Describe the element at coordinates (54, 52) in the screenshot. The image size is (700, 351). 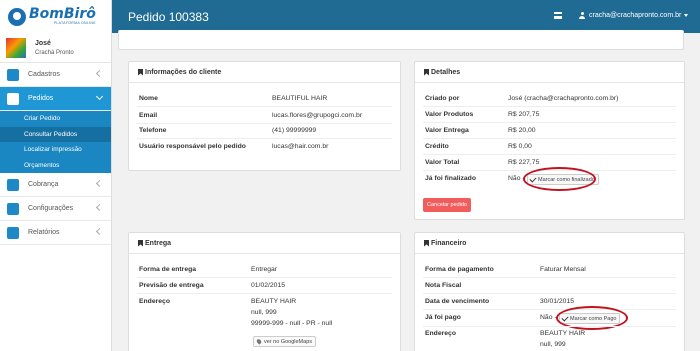
I see `user-role: Crachá Pronto` at that location.